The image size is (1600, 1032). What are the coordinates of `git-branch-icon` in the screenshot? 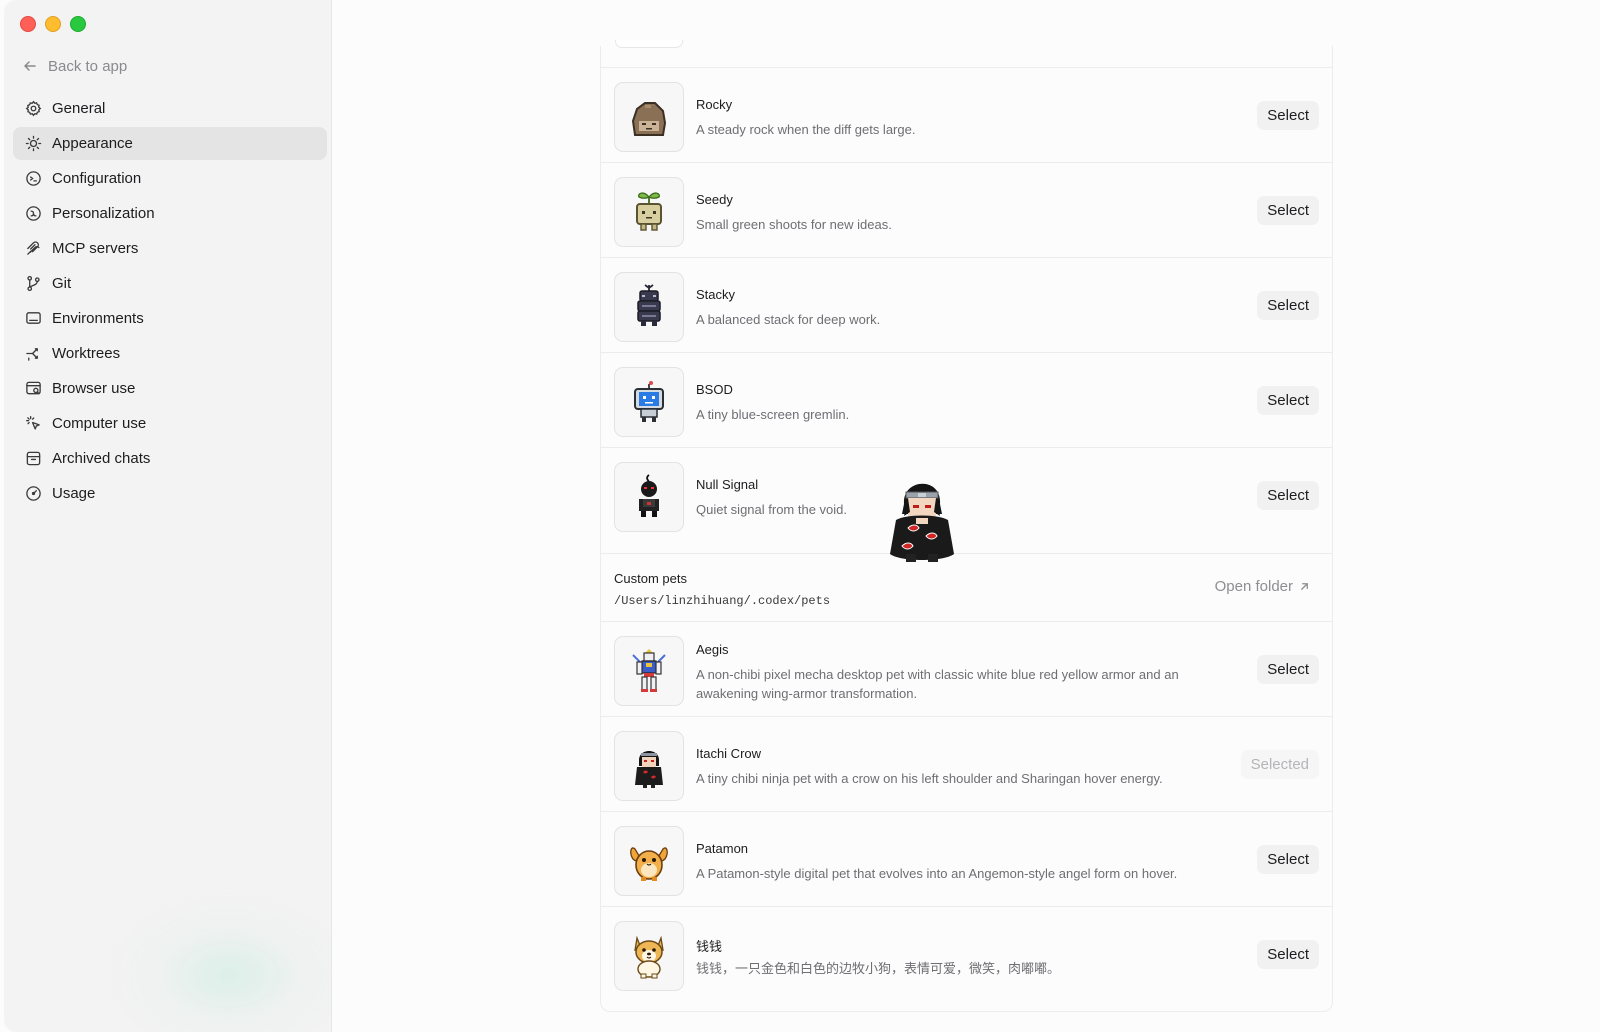 It's located at (33, 283).